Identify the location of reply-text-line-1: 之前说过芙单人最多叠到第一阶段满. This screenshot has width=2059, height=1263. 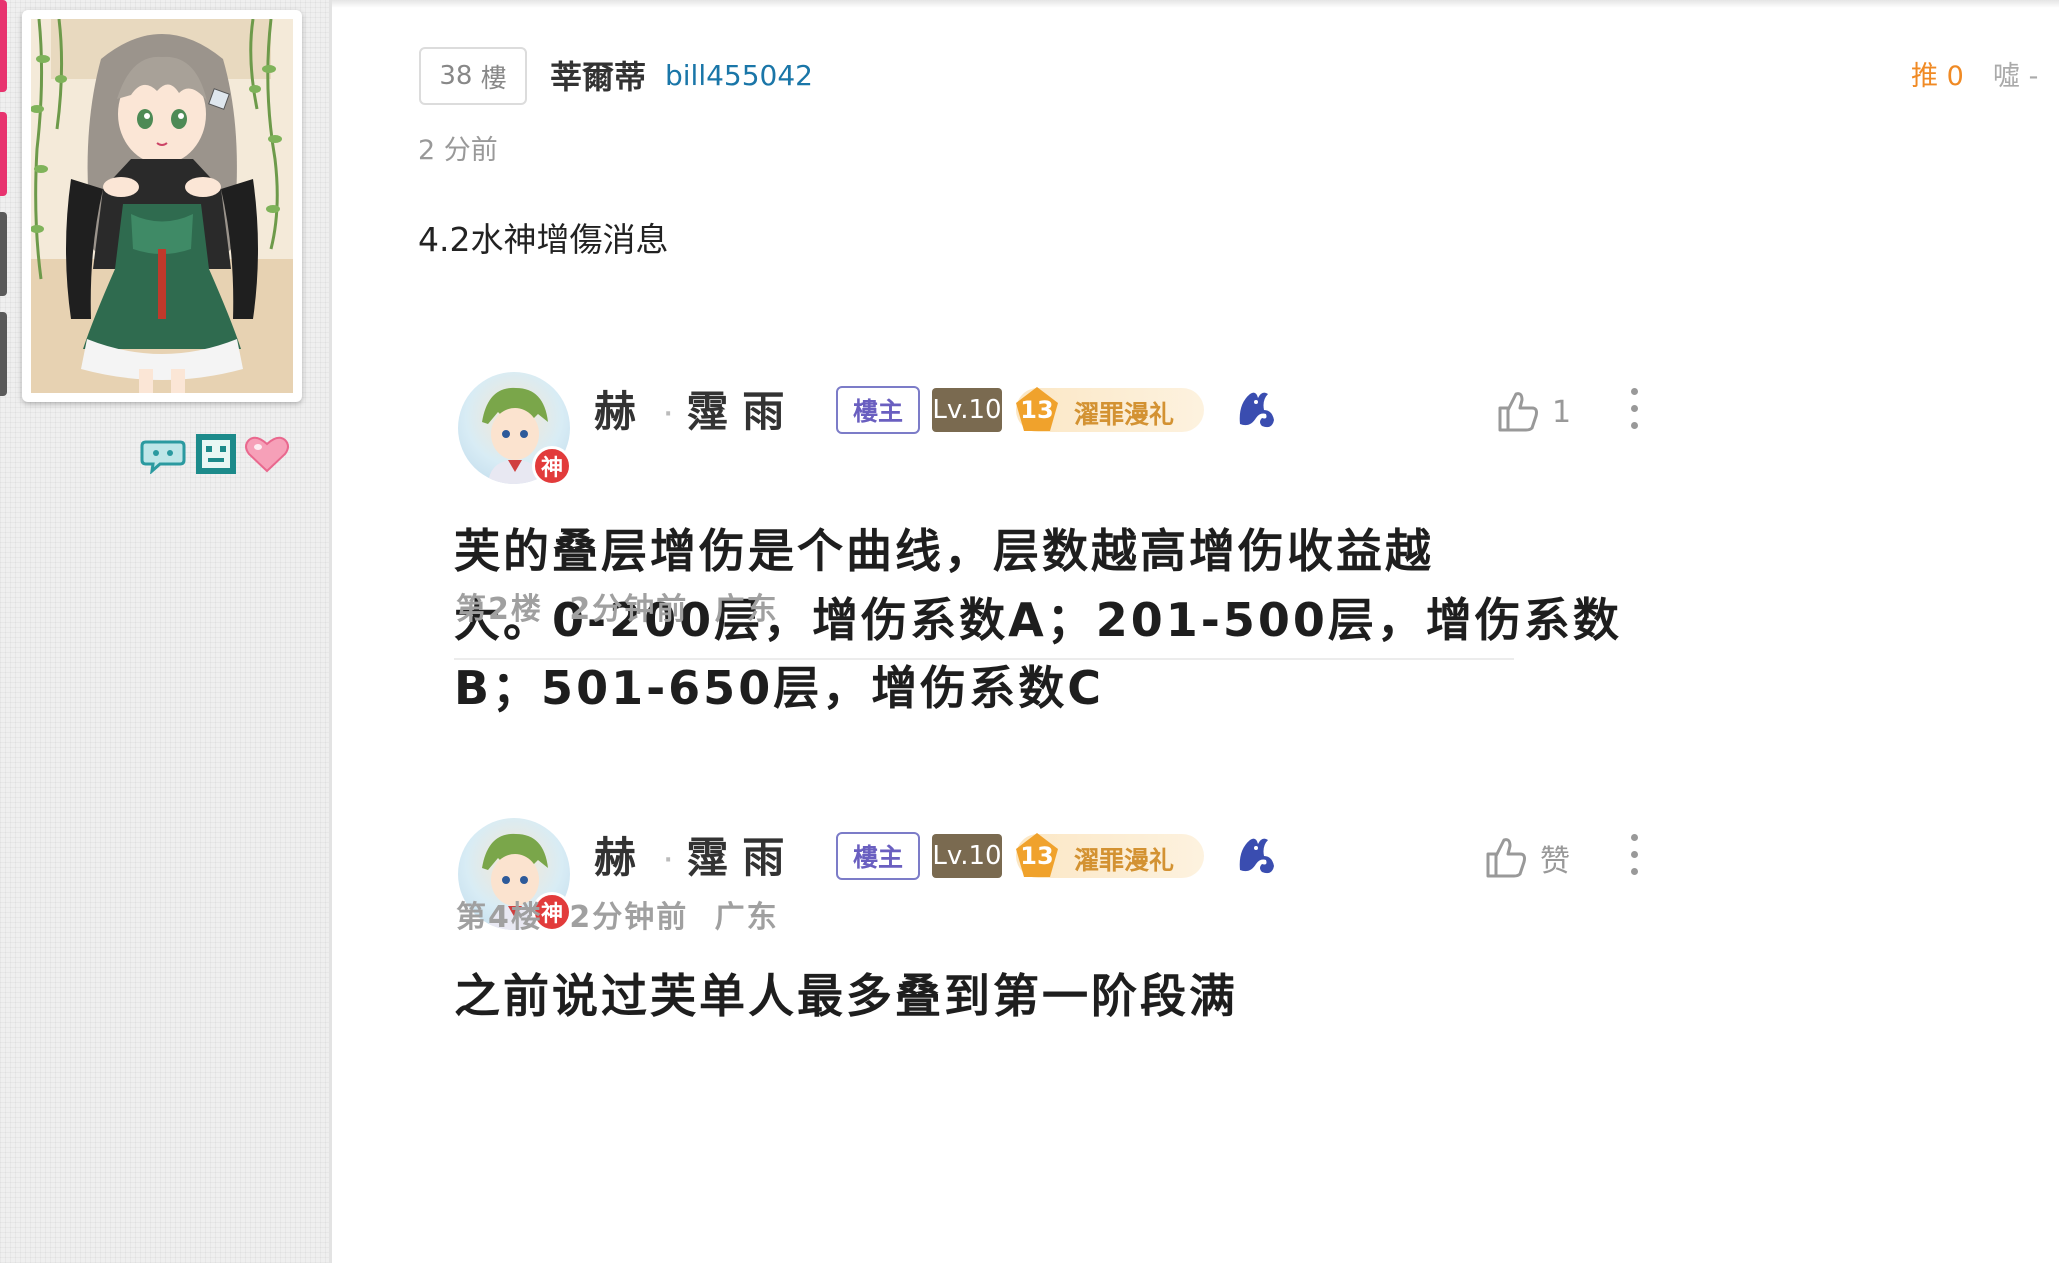
(846, 996).